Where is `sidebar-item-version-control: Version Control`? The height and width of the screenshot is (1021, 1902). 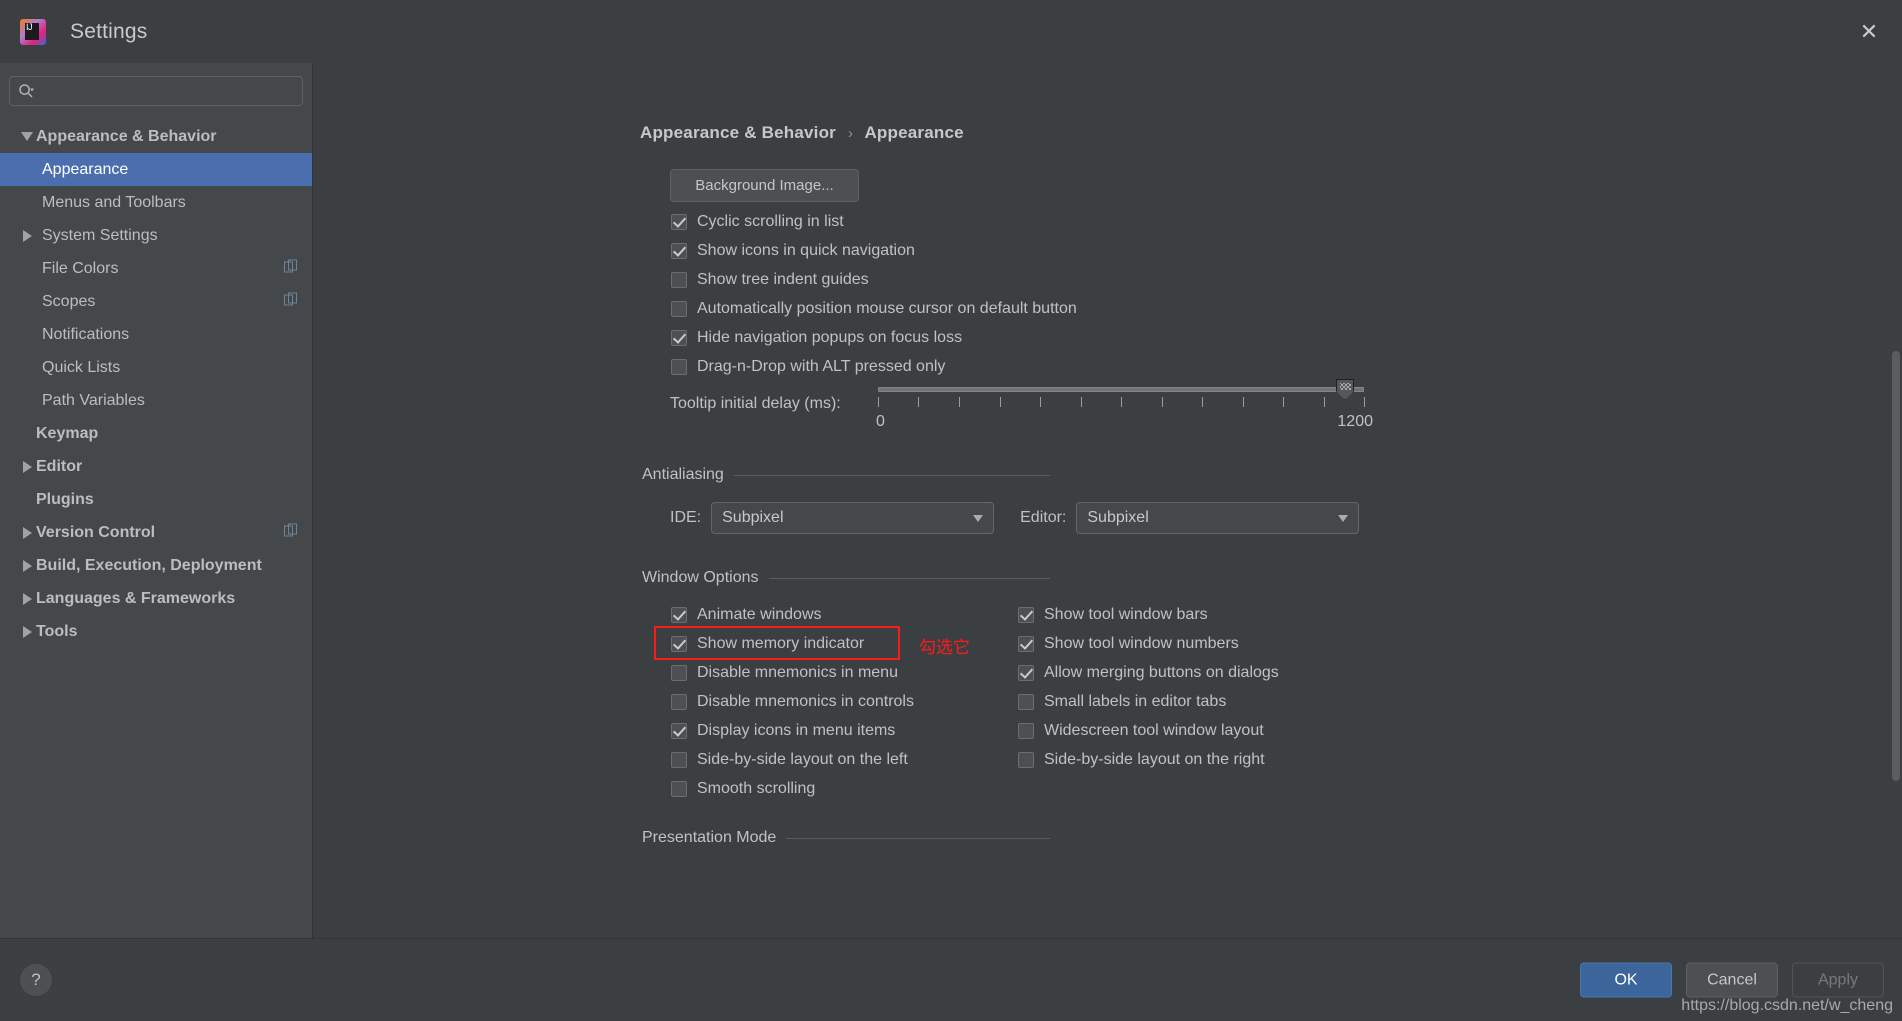
sidebar-item-version-control: Version Control is located at coordinates (156, 532).